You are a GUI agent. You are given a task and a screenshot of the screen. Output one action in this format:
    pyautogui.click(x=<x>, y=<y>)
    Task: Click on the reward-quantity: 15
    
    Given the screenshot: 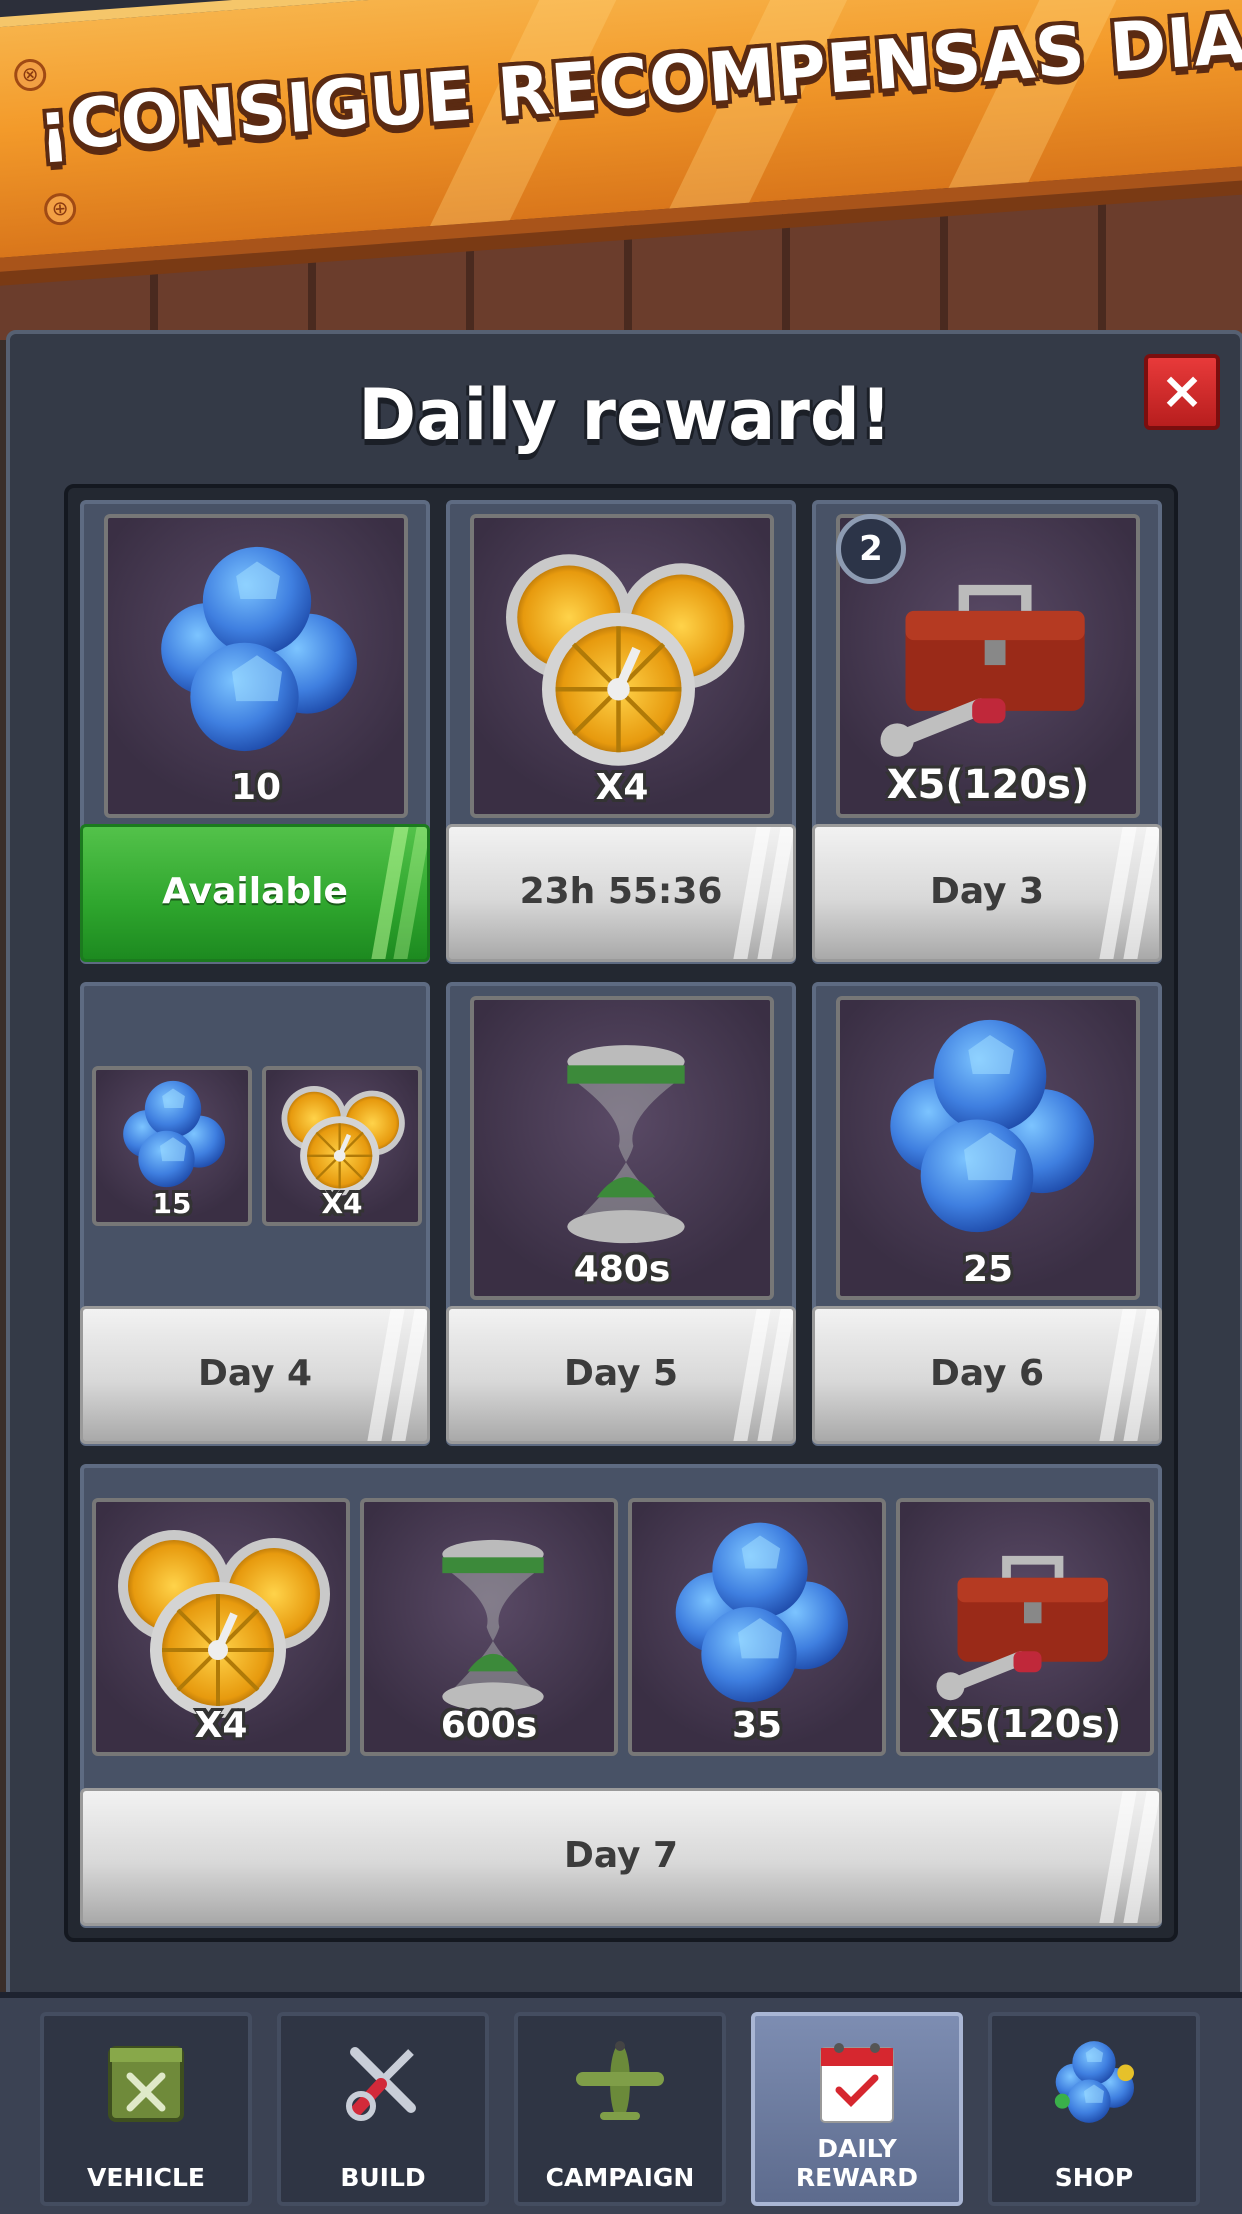 What is the action you would take?
    pyautogui.click(x=172, y=1203)
    